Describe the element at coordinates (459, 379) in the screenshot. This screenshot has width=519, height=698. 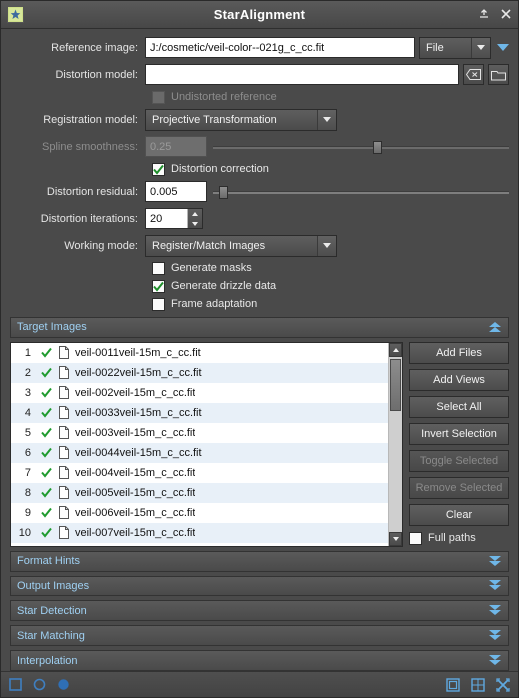
I see `add-views-button: Add Views` at that location.